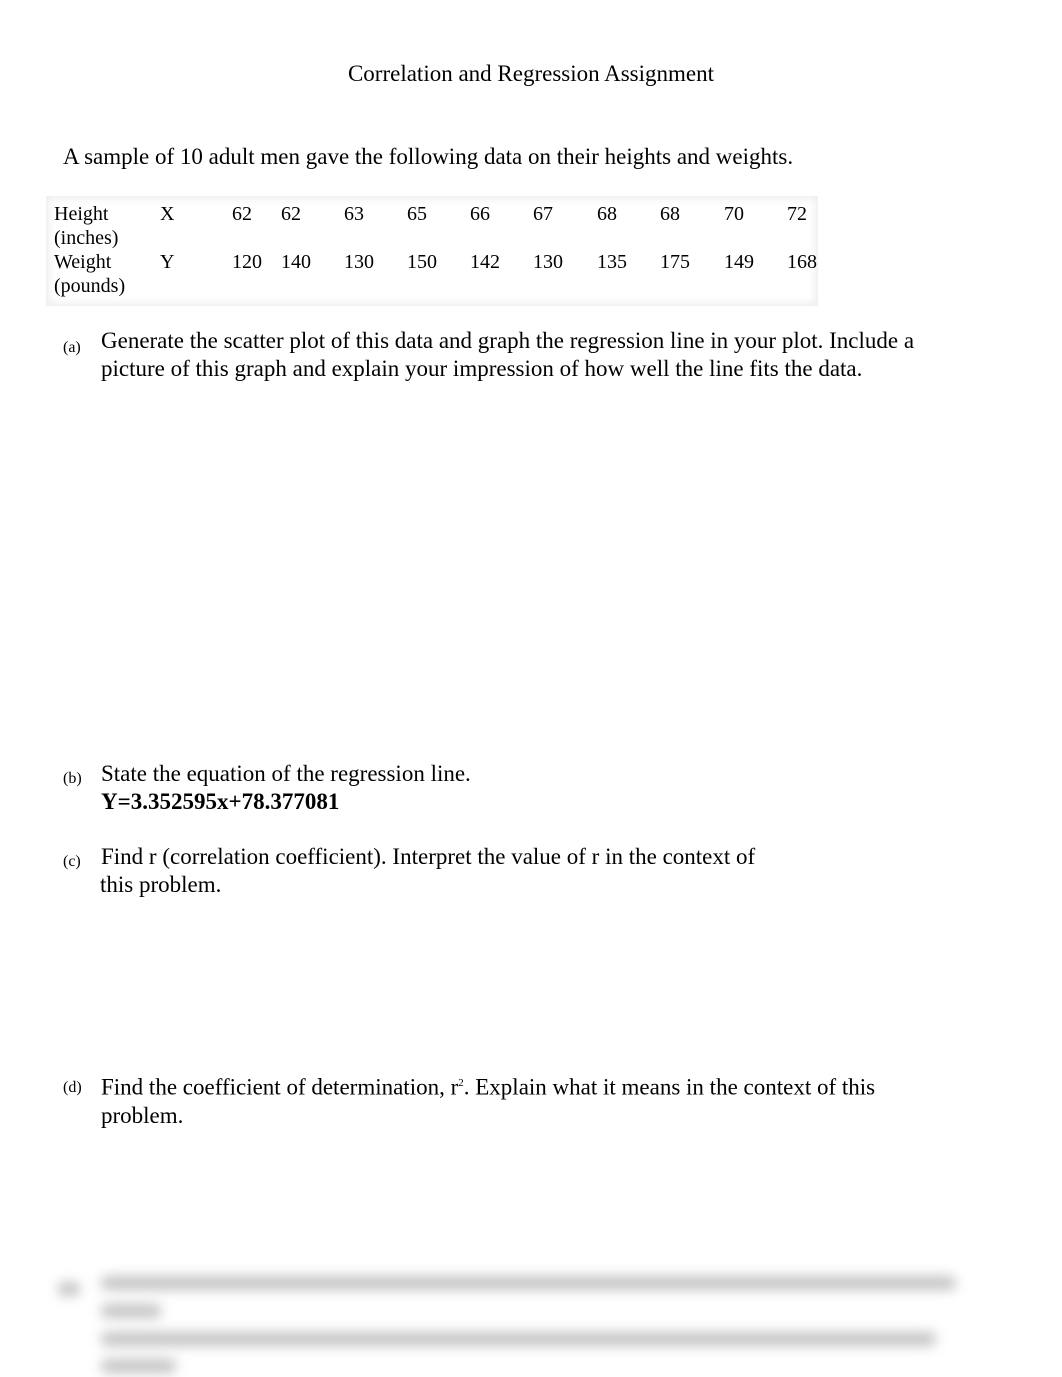 This screenshot has height=1377, width=1062. What do you see at coordinates (81, 214) in the screenshot?
I see `row-label: Height` at bounding box center [81, 214].